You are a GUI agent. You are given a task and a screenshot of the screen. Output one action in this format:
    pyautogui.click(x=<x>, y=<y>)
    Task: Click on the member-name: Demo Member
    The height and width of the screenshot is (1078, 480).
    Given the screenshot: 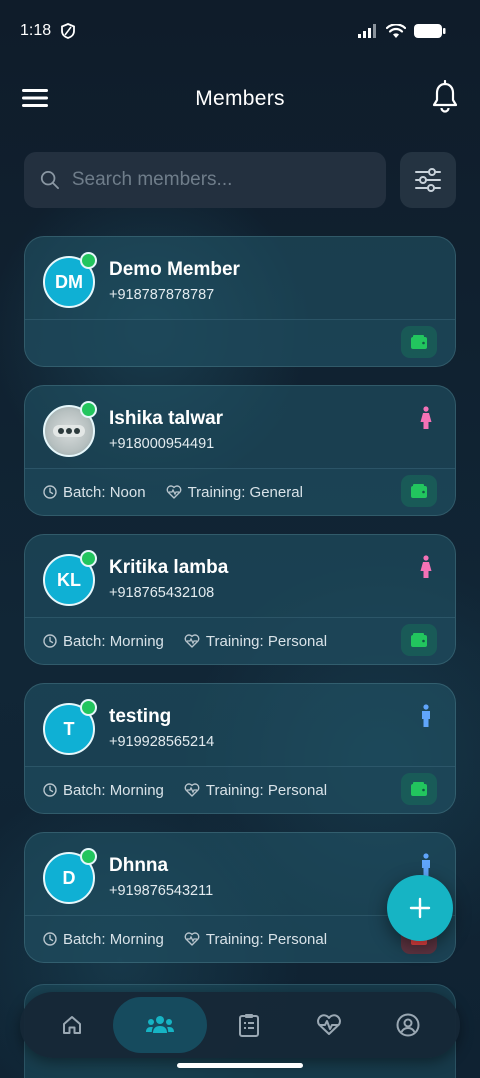 What is the action you would take?
    pyautogui.click(x=174, y=269)
    